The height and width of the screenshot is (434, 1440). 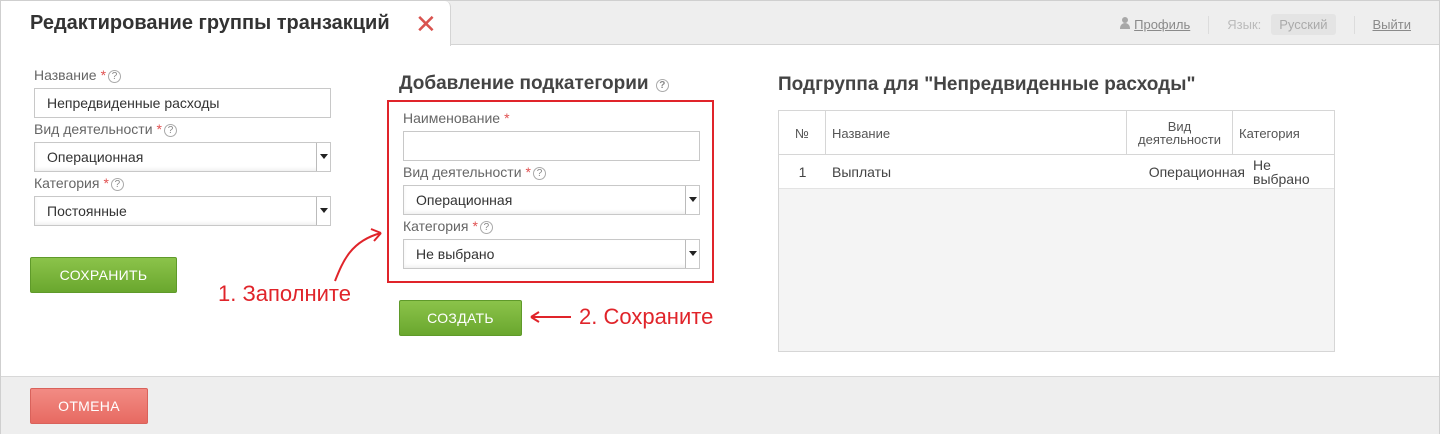 I want to click on annotation-step1: 1. Заполните, so click(x=284, y=293).